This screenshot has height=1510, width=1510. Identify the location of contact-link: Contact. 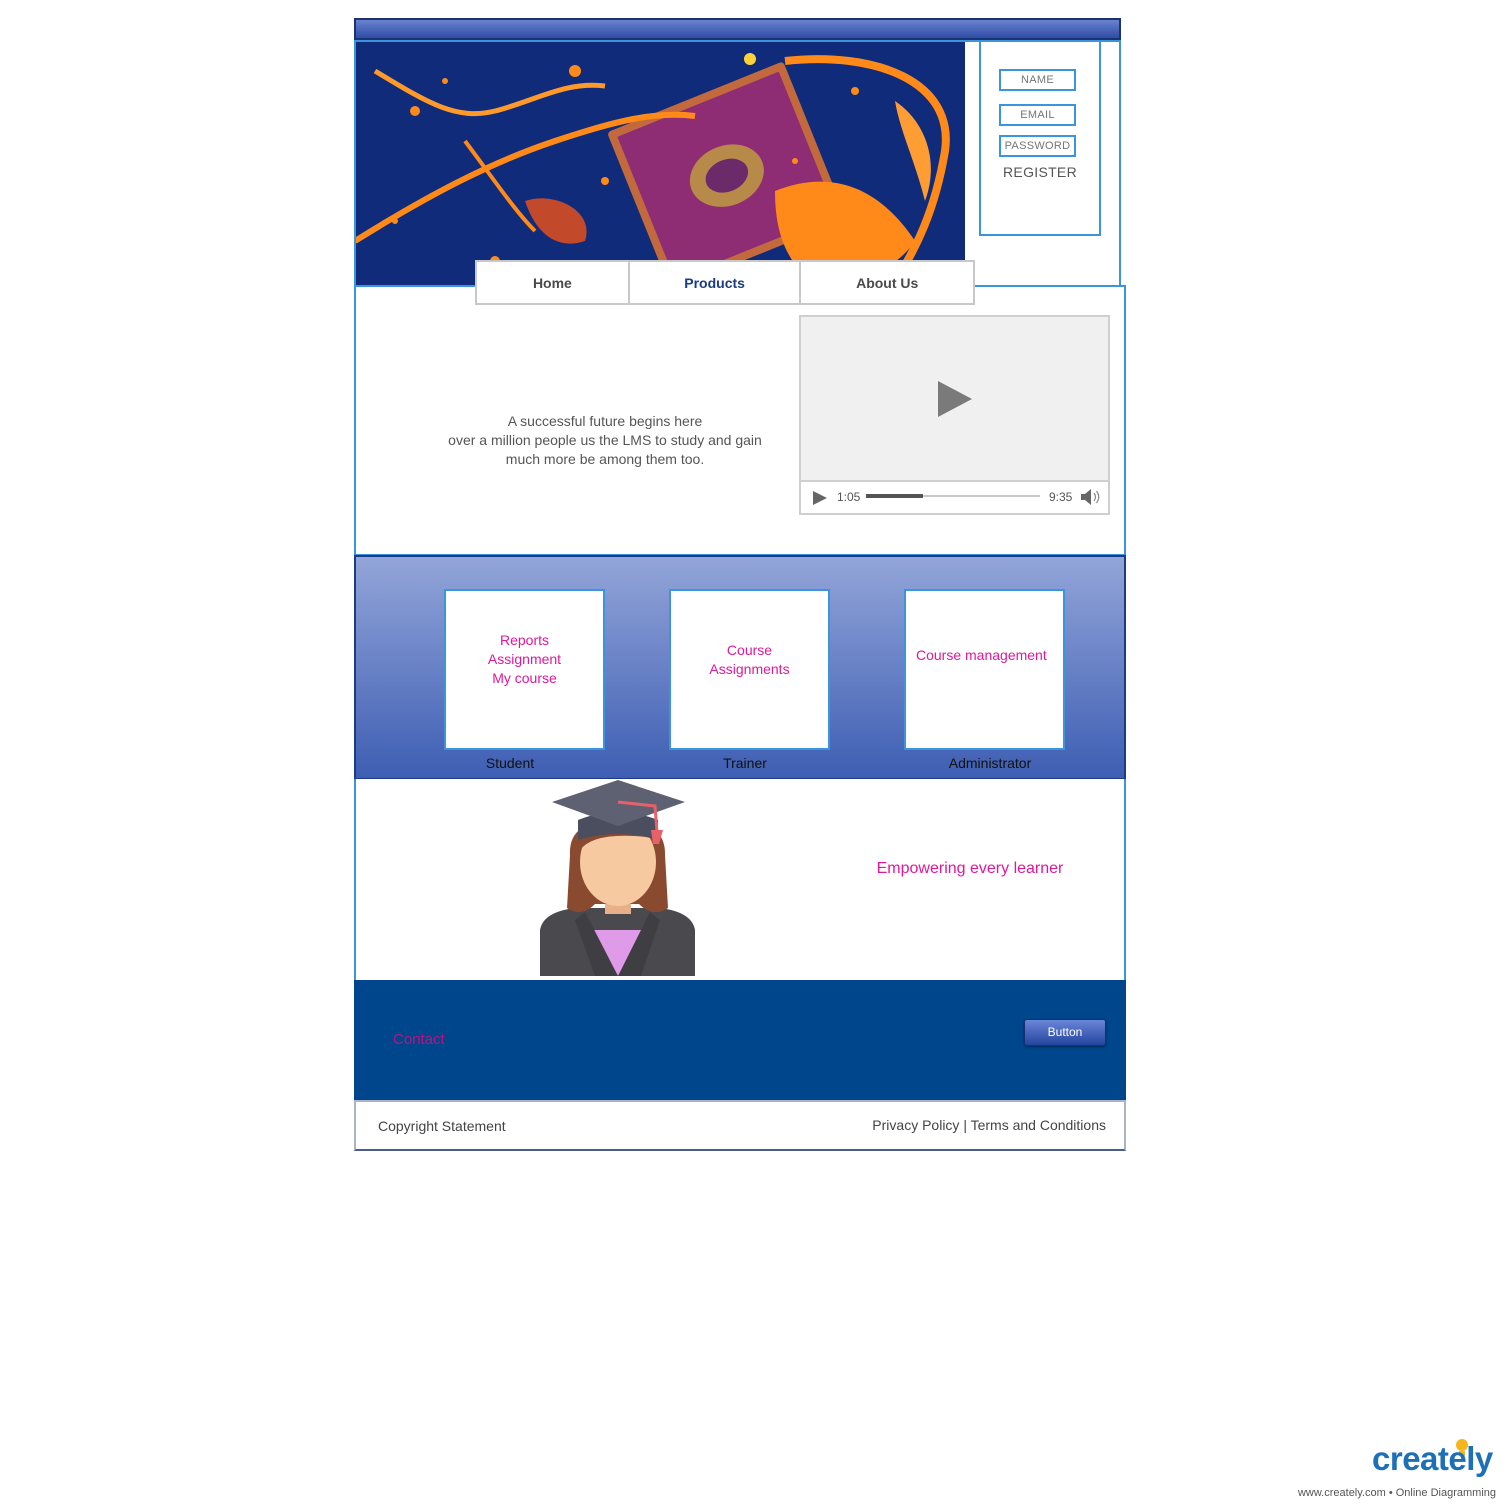
(419, 1039).